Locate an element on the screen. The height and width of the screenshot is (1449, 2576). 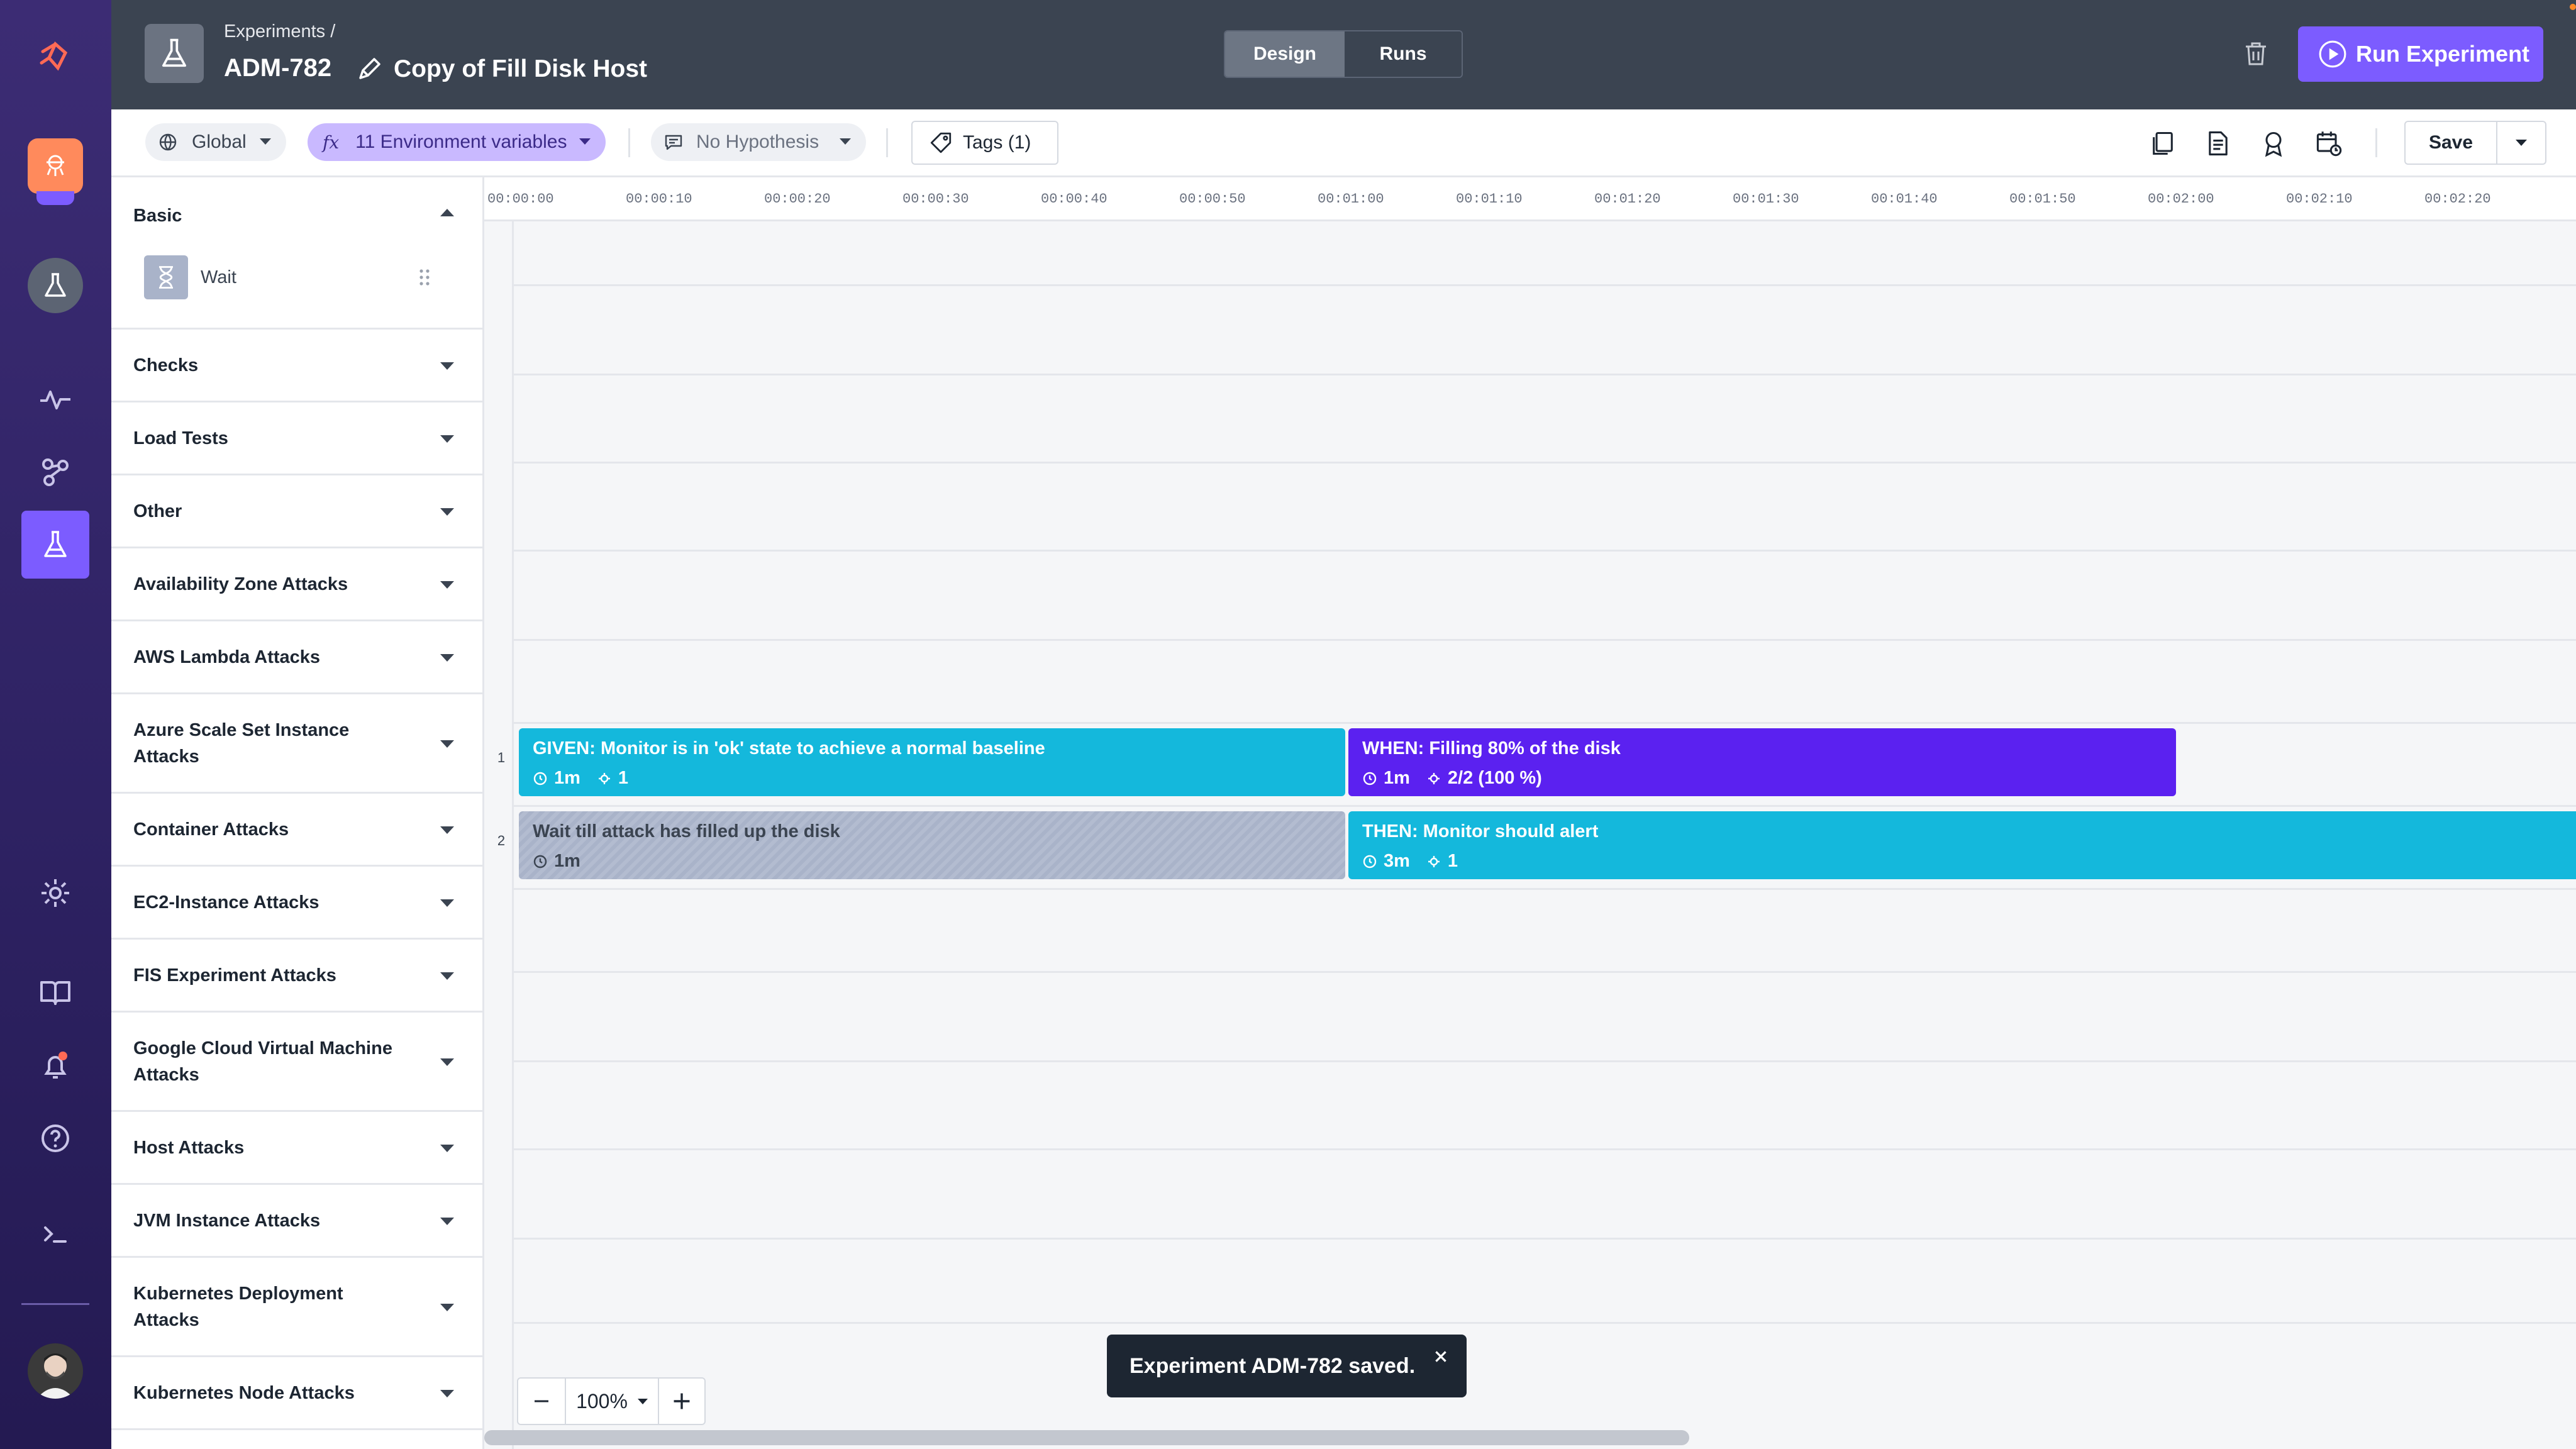
close-icon is located at coordinates (1441, 1356).